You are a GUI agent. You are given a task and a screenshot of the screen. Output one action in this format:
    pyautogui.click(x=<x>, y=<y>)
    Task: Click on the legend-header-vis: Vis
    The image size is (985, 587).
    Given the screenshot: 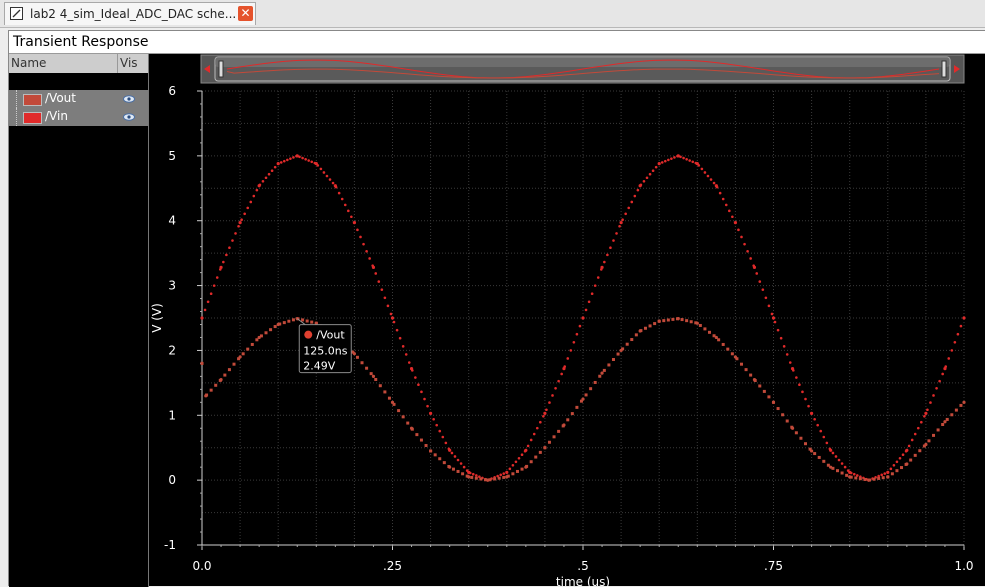 What is the action you would take?
    pyautogui.click(x=127, y=63)
    